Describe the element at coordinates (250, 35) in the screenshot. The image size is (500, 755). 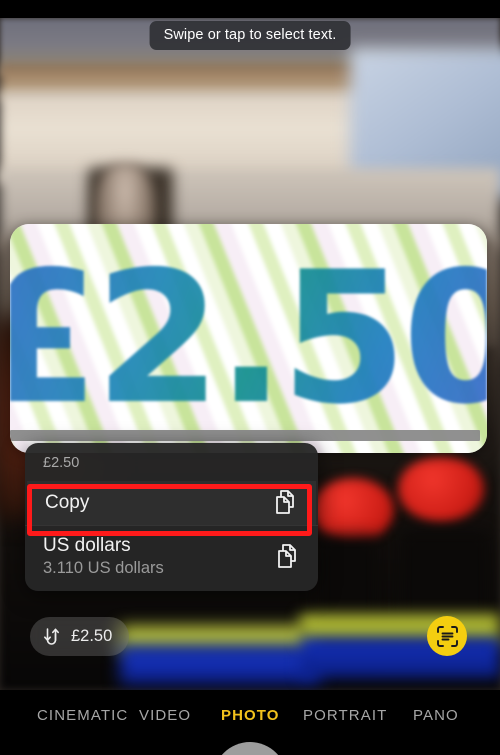
I see `select-text-hint: Swipe or tap to select text.` at that location.